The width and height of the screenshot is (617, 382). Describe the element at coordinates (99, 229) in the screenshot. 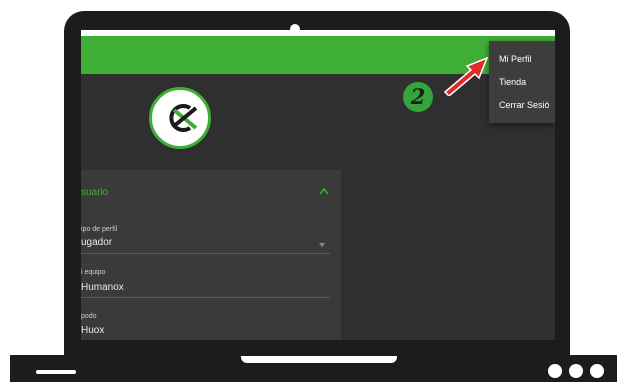

I see `field-label-profile-type: ipo de perfil` at that location.